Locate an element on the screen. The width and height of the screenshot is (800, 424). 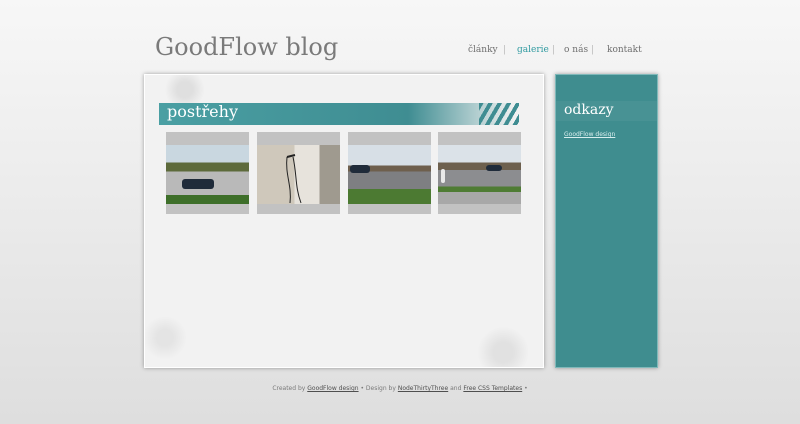
sidebar-title: odkazy is located at coordinates (589, 110).